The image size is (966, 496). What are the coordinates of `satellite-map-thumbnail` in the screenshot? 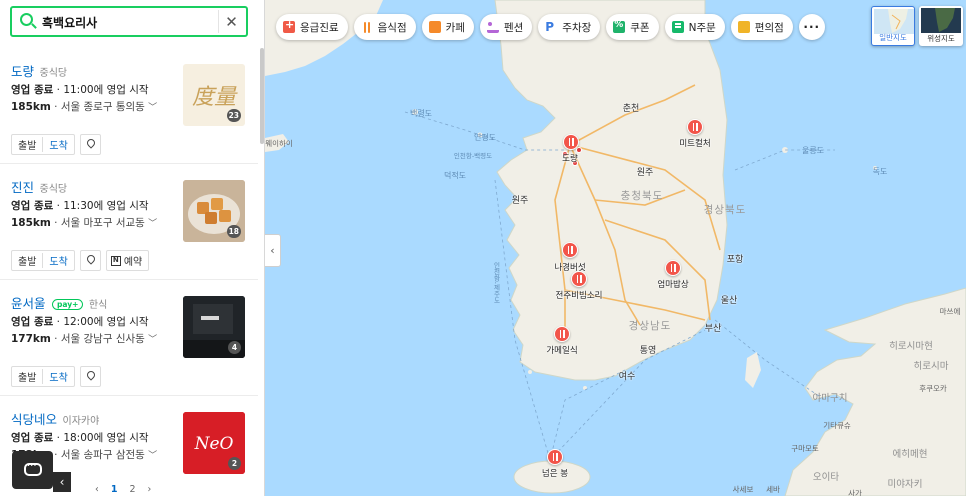 It's located at (941, 20).